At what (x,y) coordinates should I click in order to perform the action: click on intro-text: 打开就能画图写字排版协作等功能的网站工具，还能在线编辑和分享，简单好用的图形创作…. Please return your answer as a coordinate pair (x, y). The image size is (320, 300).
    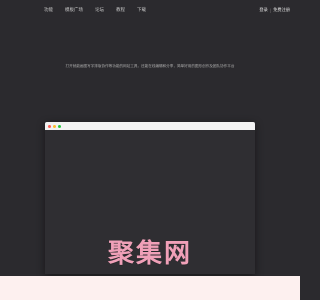
    Looking at the image, I should click on (150, 66).